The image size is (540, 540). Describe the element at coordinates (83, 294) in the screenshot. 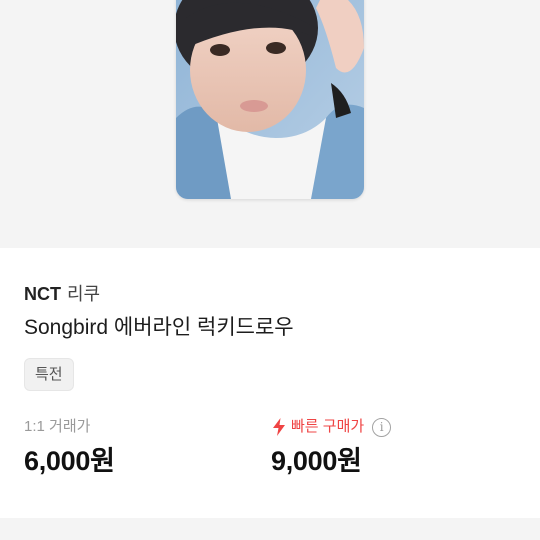

I see `member-name: 리쿠` at that location.